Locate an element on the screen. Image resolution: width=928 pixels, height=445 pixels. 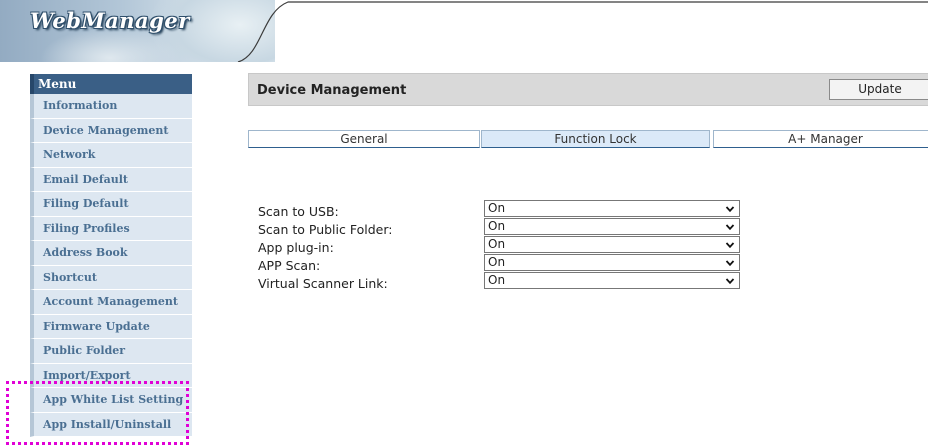
setting-row: App plug-in: On is located at coordinates (508, 245).